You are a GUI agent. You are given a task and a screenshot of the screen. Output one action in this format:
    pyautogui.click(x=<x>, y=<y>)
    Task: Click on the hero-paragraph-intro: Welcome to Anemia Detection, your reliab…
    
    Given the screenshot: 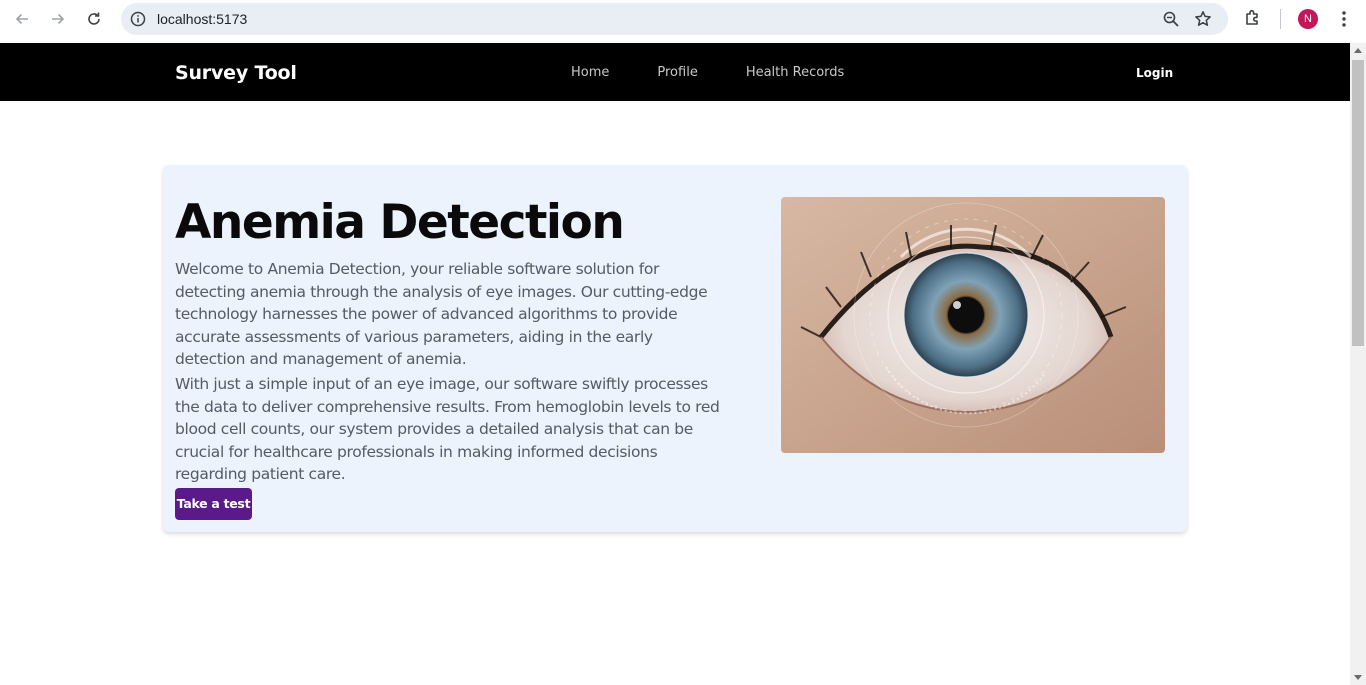 What is the action you would take?
    pyautogui.click(x=441, y=314)
    